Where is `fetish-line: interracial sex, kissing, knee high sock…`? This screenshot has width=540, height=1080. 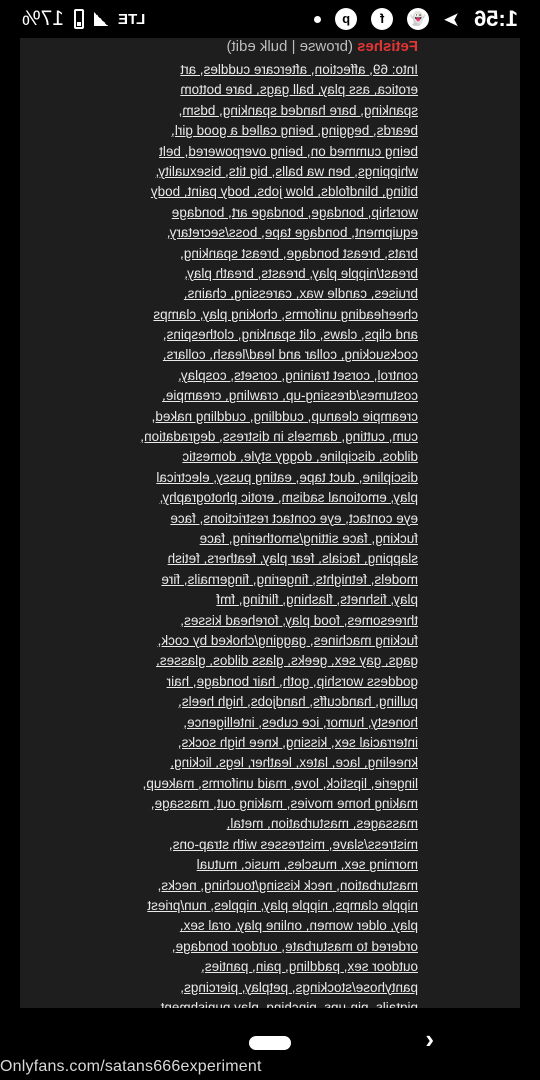
fetish-line: interracial sex, kissing, knee high sock… is located at coordinates (273, 743).